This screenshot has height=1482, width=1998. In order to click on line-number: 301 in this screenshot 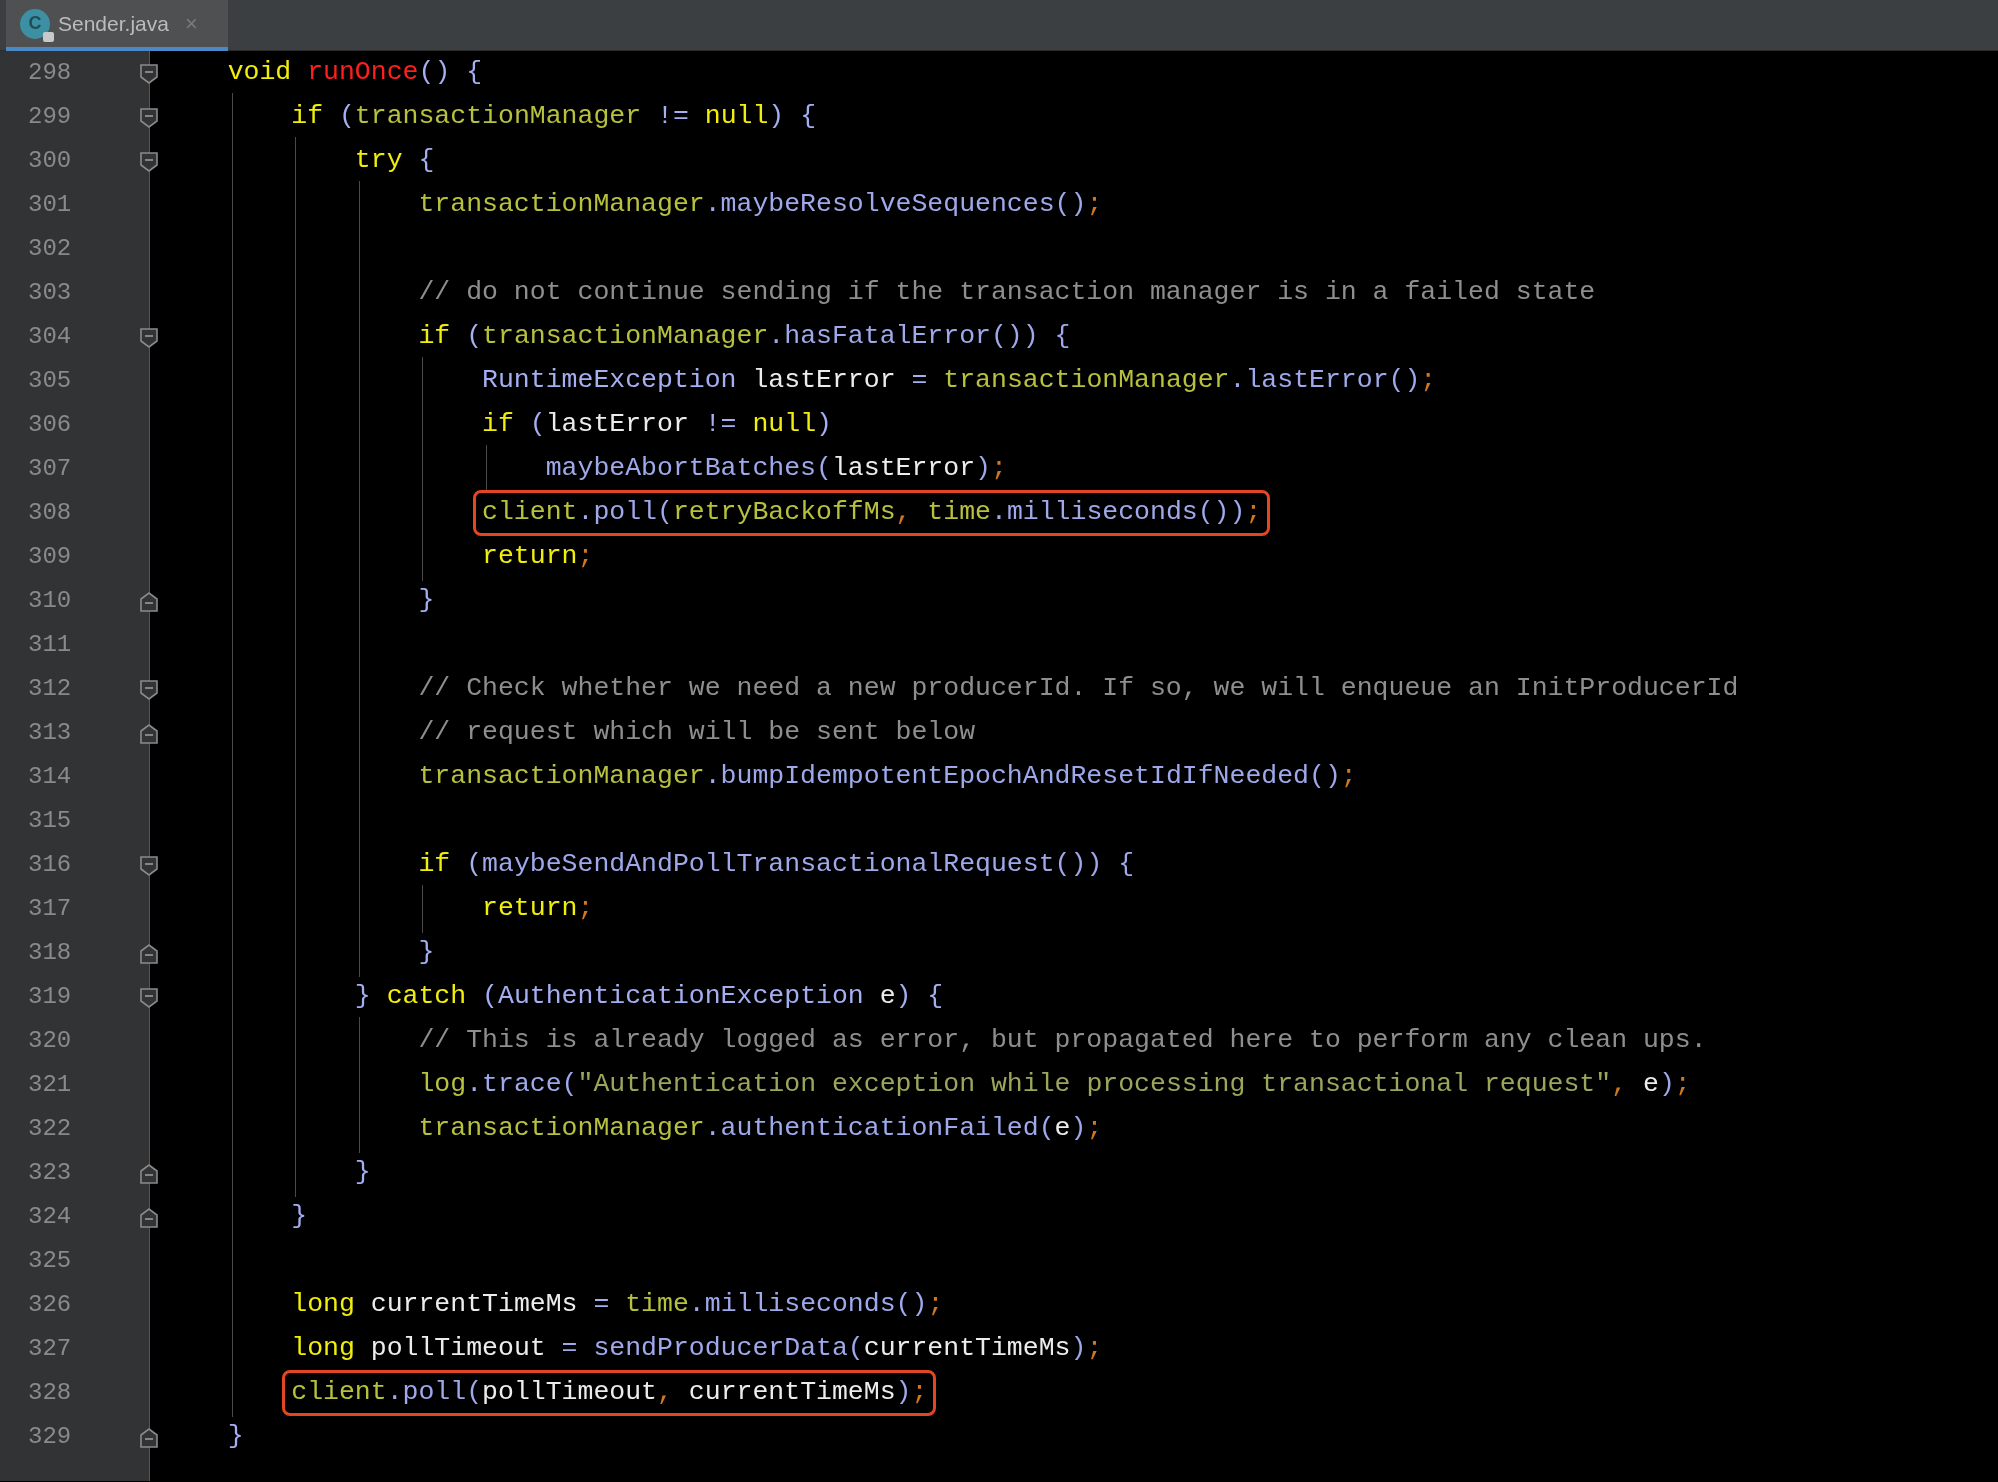, I will do `click(50, 205)`.